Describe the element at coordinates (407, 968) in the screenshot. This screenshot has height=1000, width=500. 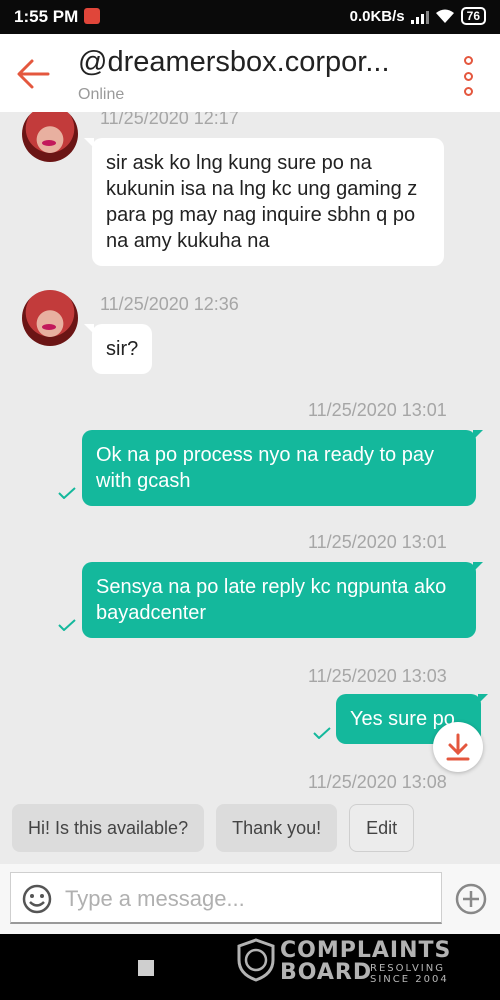
I see `watermark-tagline-1: RESOLVING` at that location.